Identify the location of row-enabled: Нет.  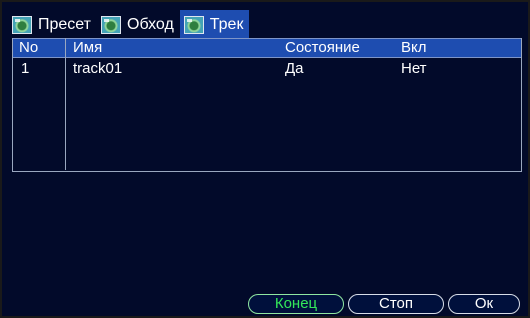
(414, 68).